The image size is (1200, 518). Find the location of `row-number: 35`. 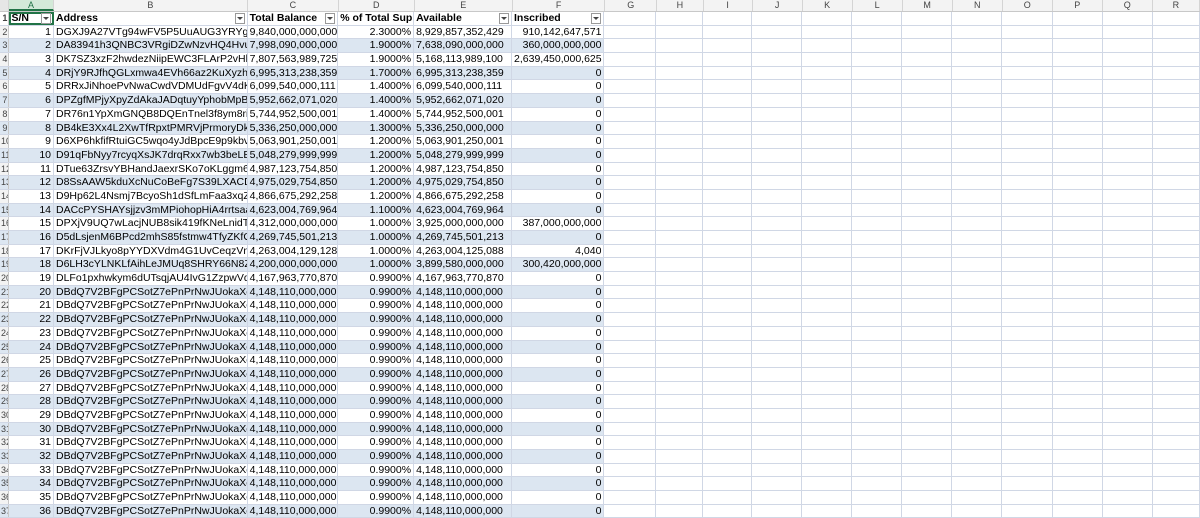

row-number: 35 is located at coordinates (5, 484).